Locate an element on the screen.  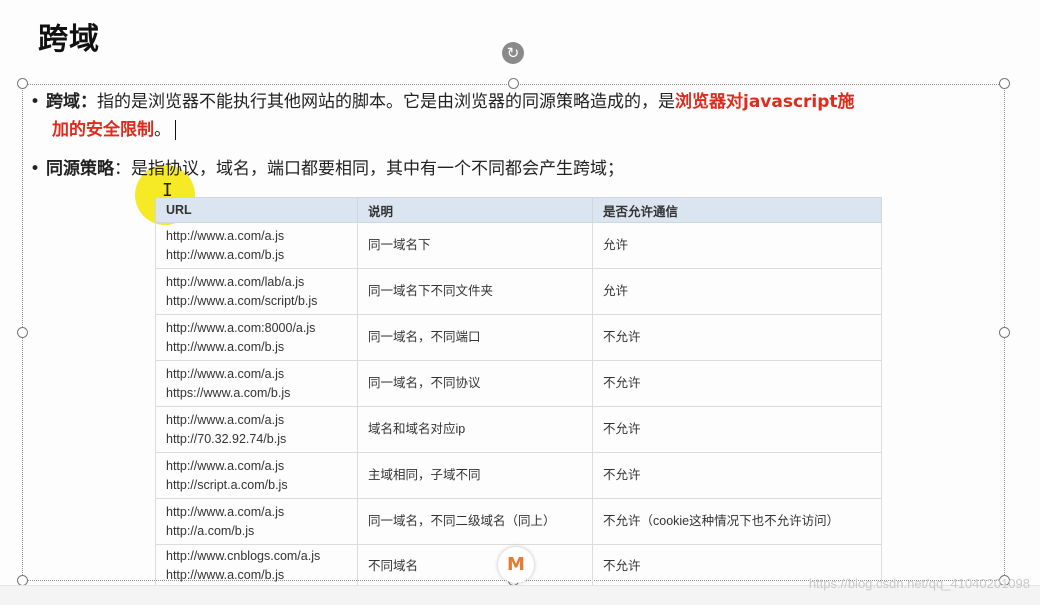
description-cell: 域名和域名对应ip is located at coordinates (475, 429).